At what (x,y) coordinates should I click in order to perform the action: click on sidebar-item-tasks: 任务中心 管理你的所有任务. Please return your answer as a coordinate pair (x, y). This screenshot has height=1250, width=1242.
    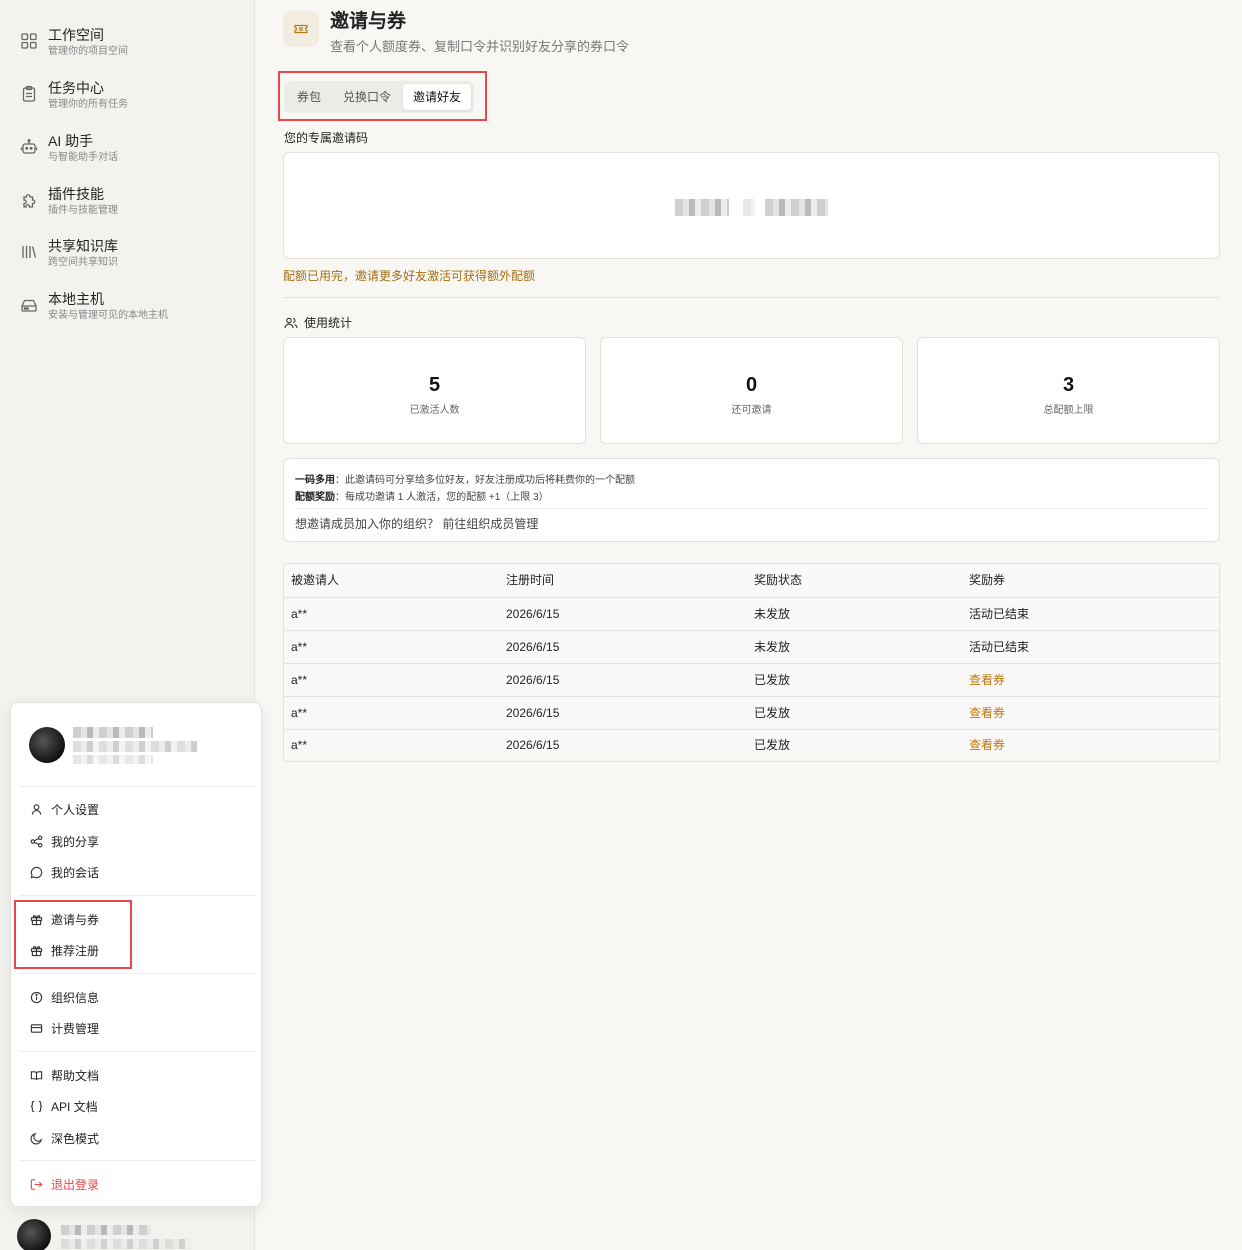
    Looking at the image, I should click on (130, 101).